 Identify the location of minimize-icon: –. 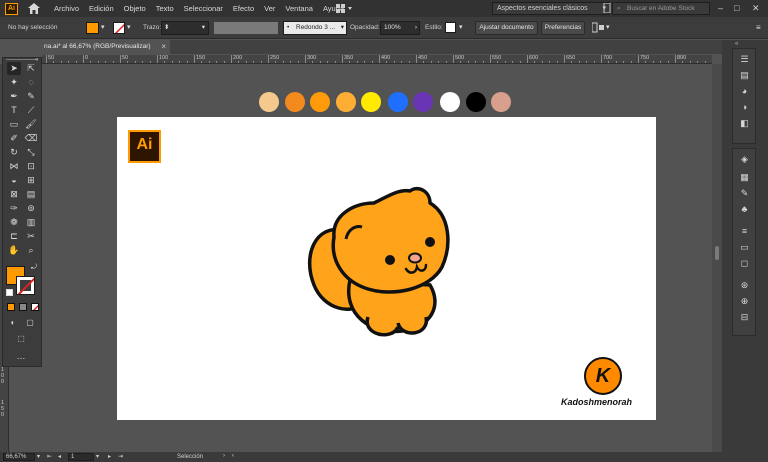
(720, 8).